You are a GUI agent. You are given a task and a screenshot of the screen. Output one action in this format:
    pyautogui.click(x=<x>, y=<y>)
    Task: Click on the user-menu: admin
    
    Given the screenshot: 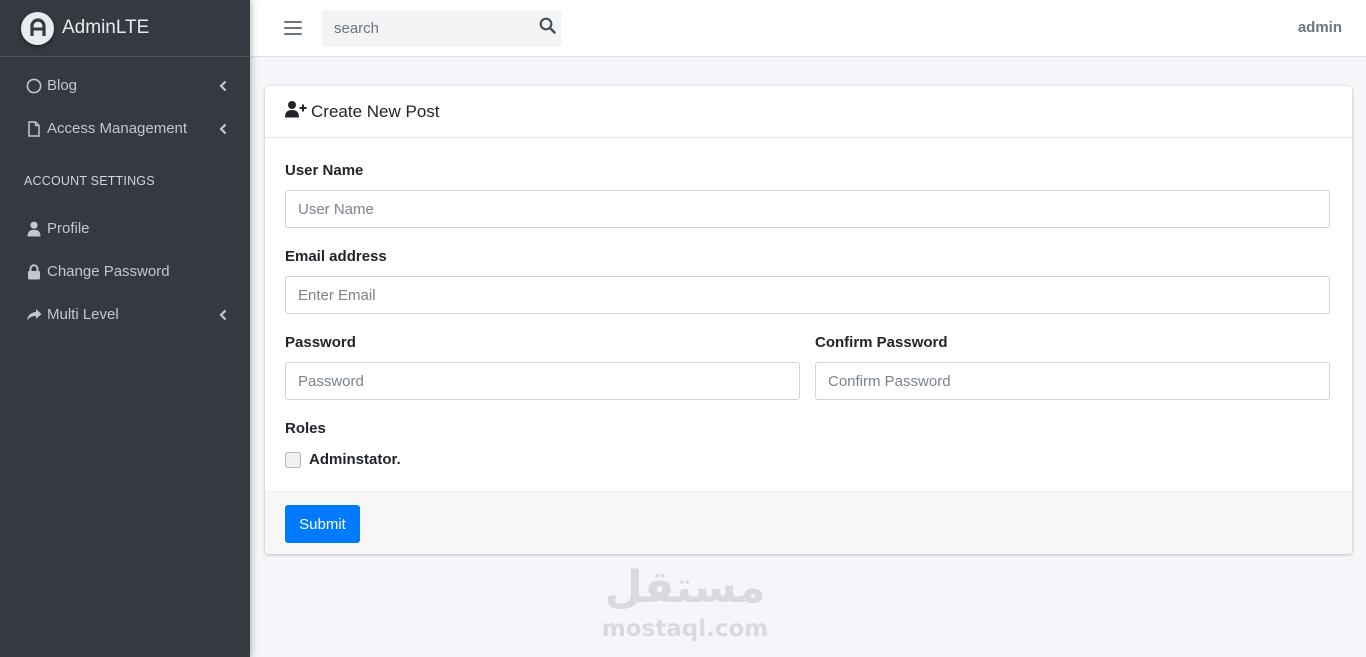 What is the action you would take?
    pyautogui.click(x=1320, y=27)
    